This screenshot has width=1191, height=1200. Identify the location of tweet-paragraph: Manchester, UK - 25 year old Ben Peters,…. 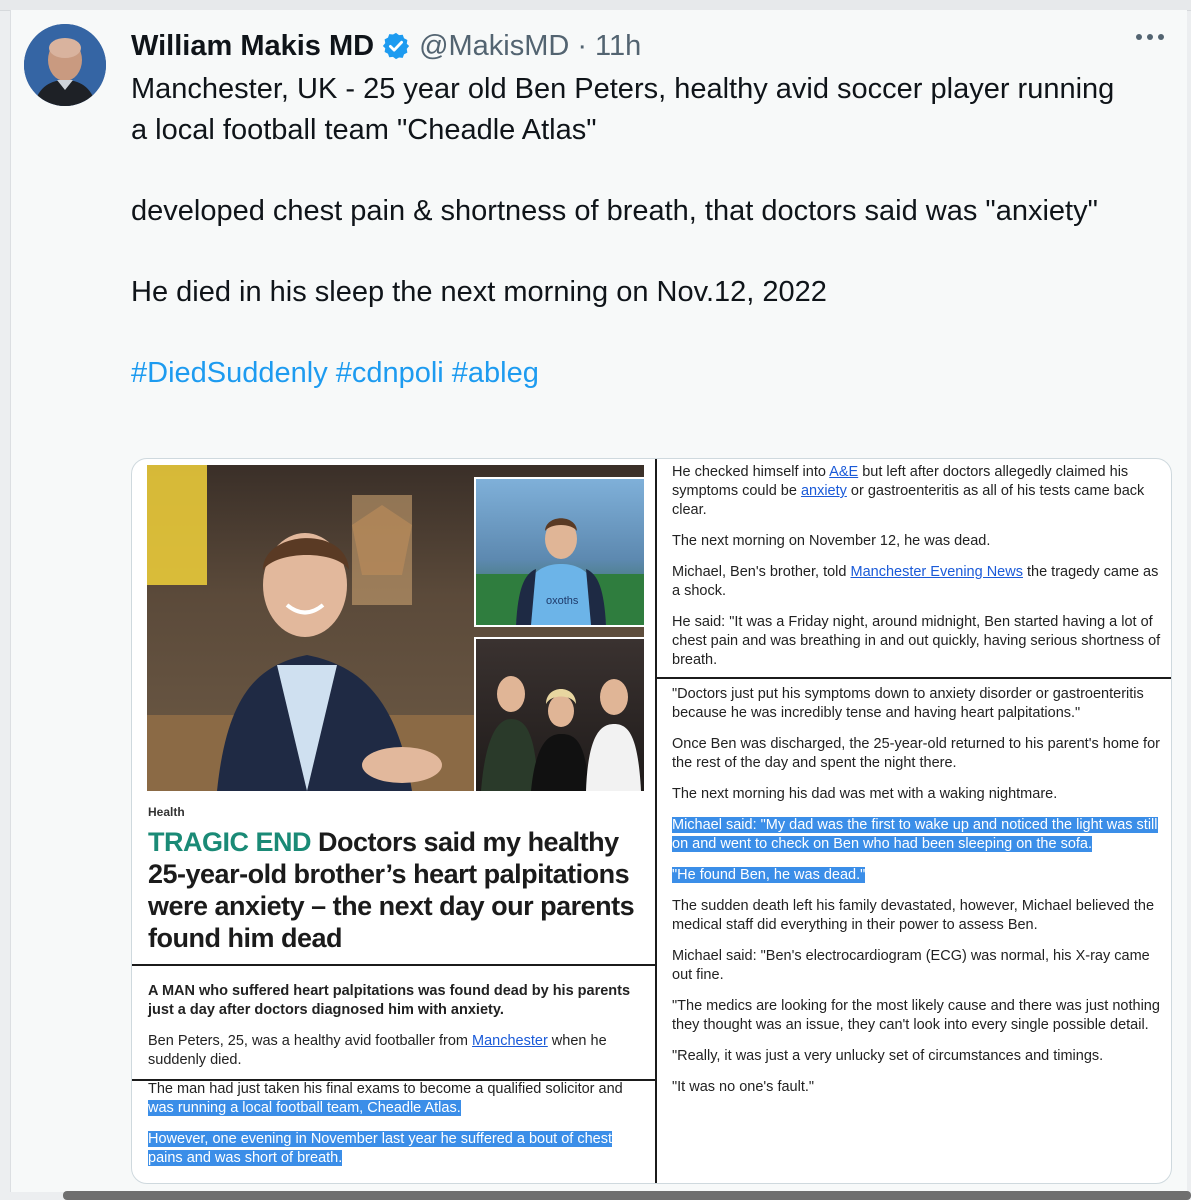
(623, 109).